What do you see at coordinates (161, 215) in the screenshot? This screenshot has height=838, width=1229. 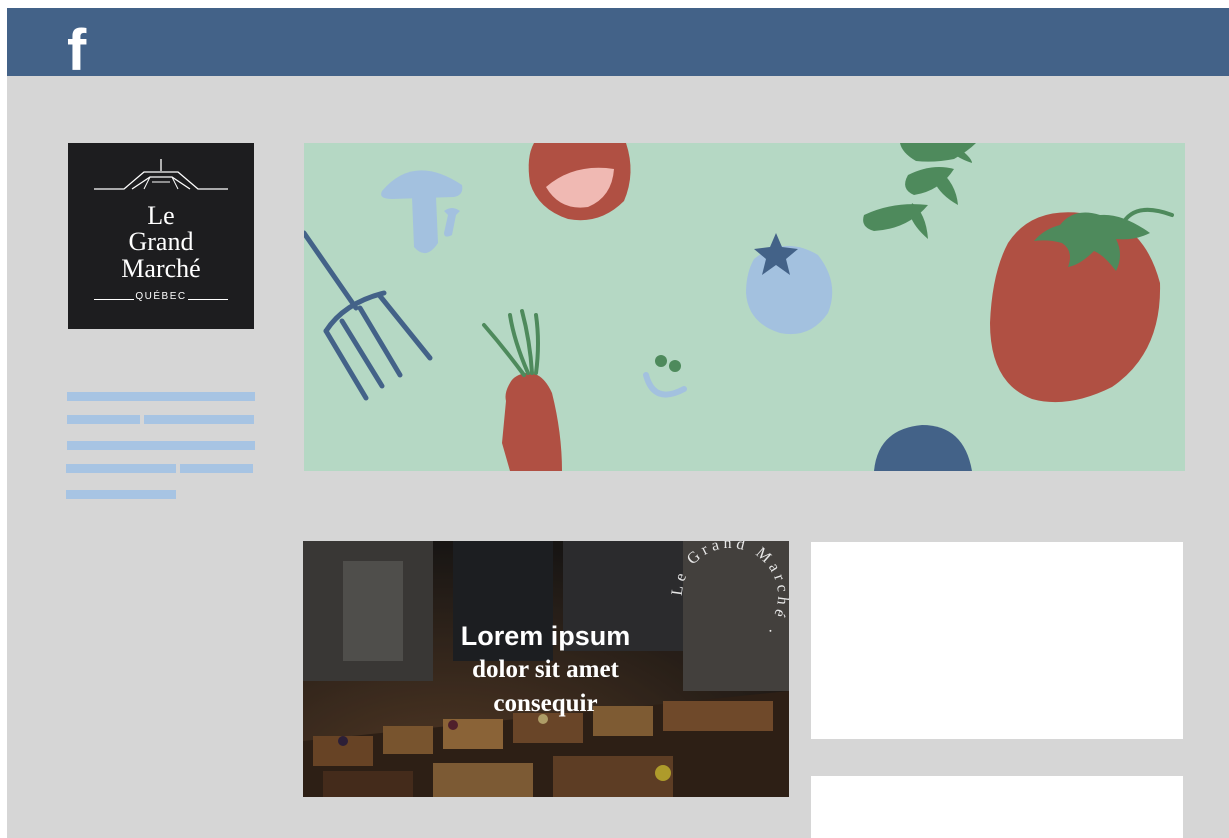 I see `logo-word-le: Le` at bounding box center [161, 215].